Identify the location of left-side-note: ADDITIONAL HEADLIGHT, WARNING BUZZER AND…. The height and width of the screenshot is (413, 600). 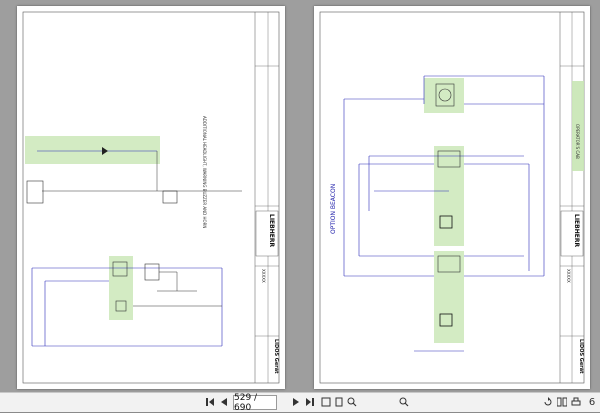
(204, 172).